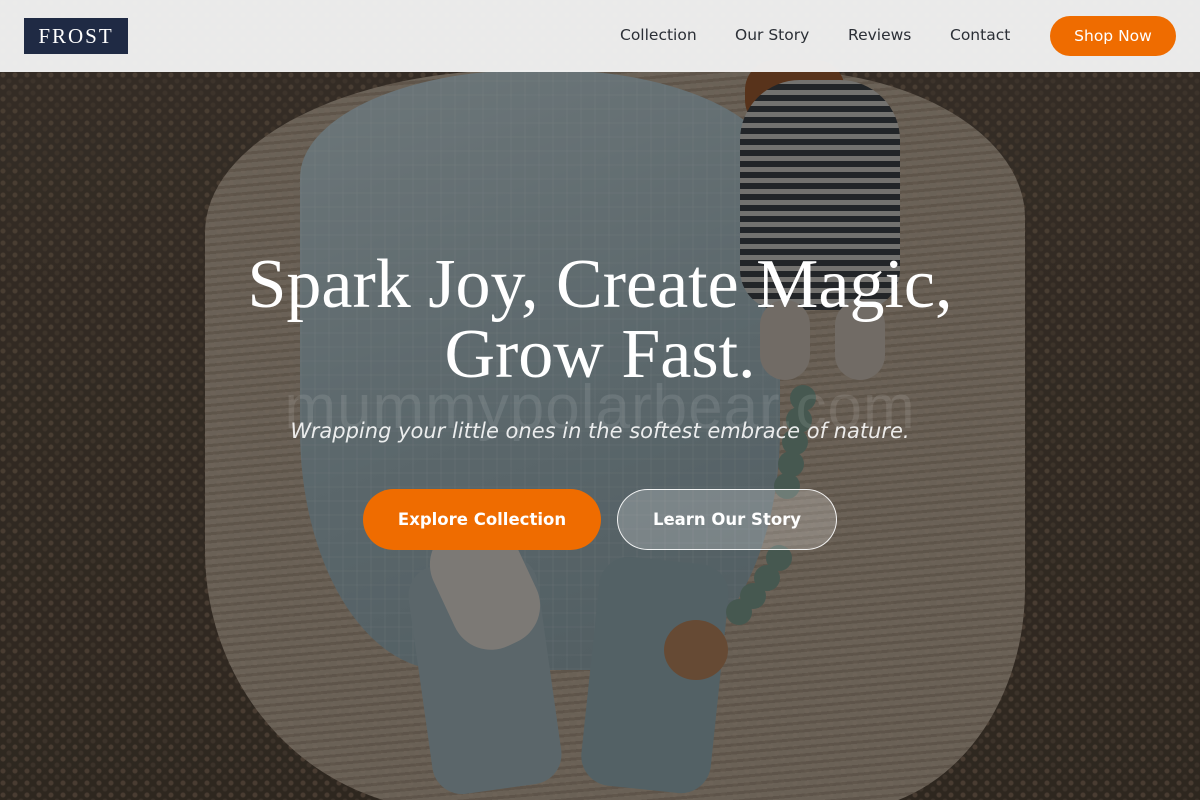 The height and width of the screenshot is (800, 1200). I want to click on nav-link-our-story: Our Story, so click(772, 35).